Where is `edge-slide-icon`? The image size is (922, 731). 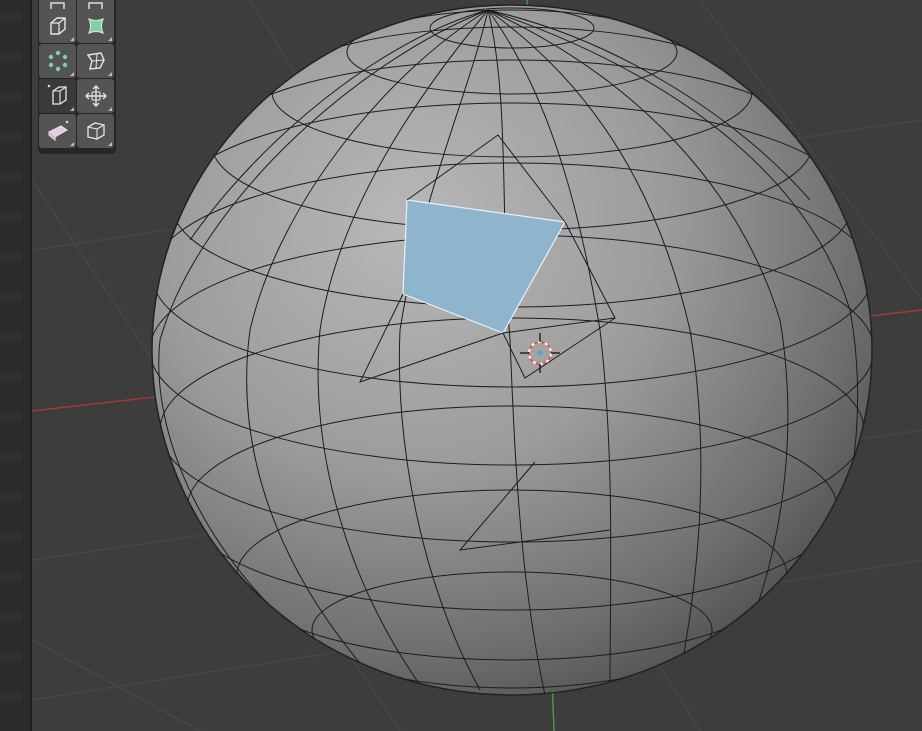
edge-slide-icon is located at coordinates (57, 94).